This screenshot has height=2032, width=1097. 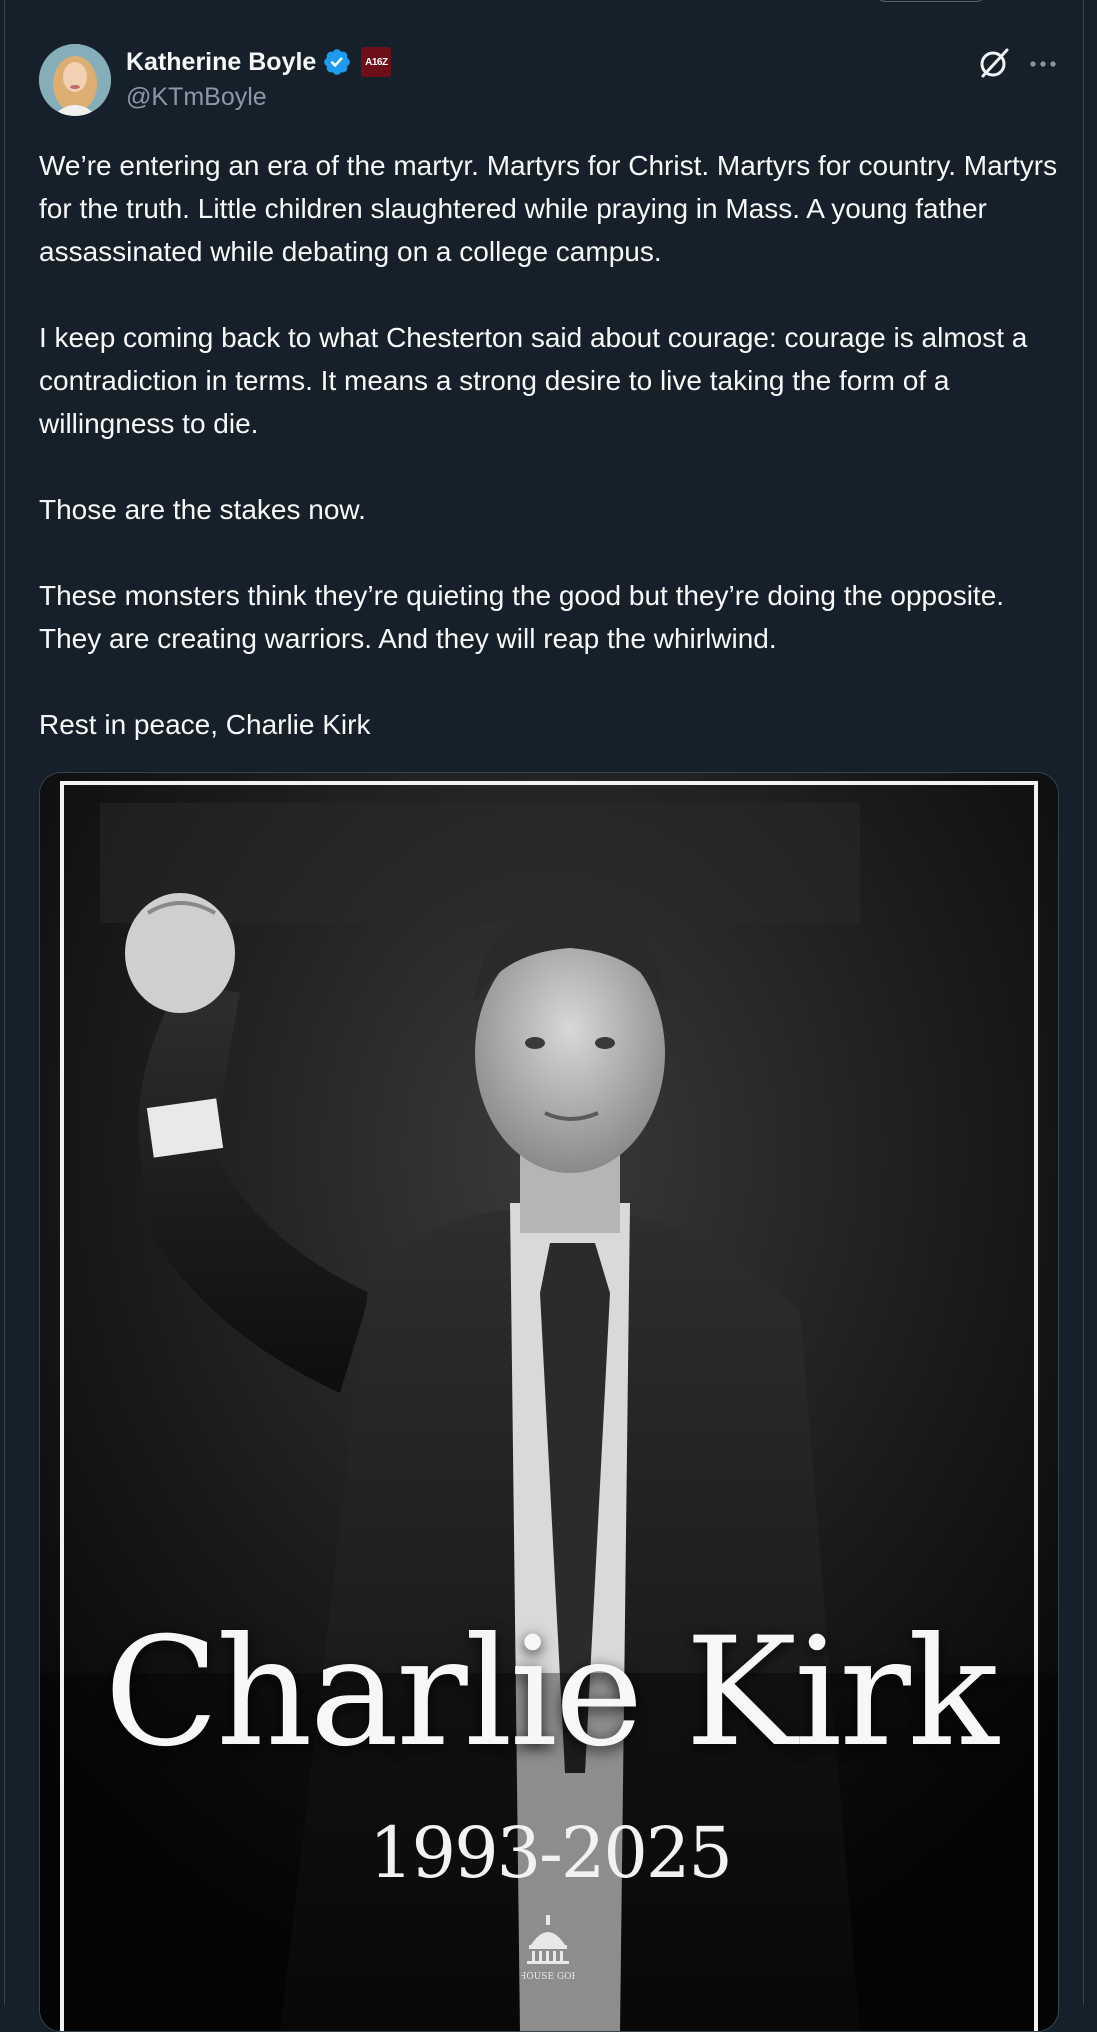 I want to click on author-handle: @KTmBoyle, so click(x=196, y=97).